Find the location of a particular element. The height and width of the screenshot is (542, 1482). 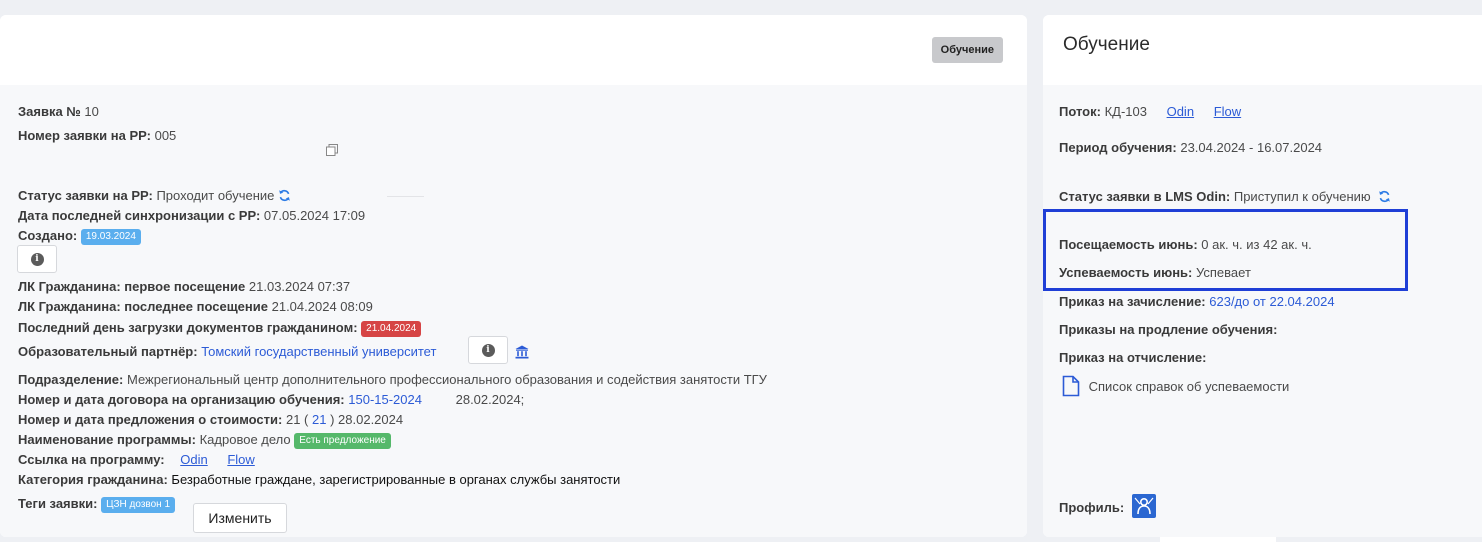

tags-row: Теги заявки: ЦЗН дозвон 1 is located at coordinates (97, 504).